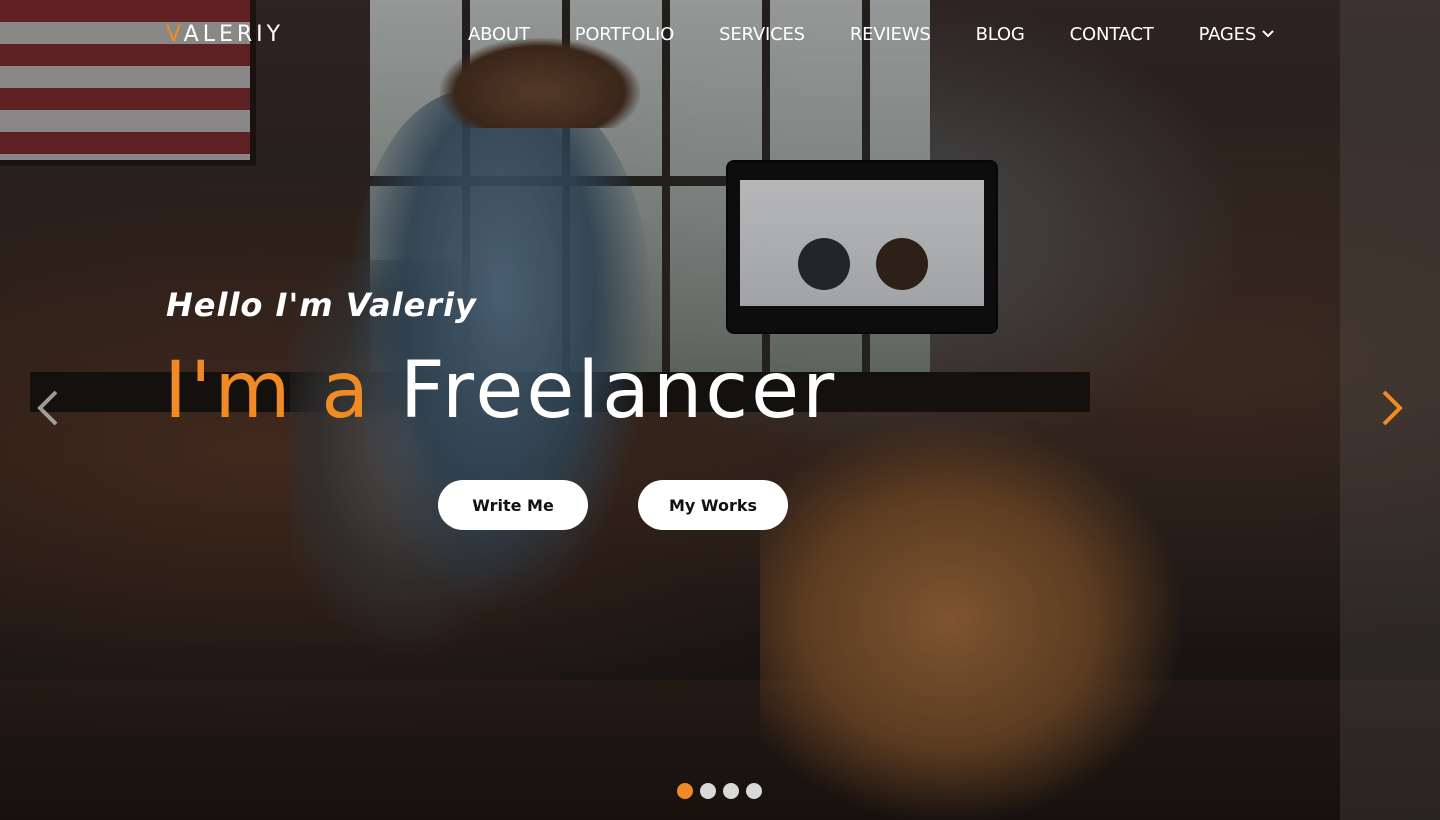 Image resolution: width=1440 pixels, height=820 pixels. Describe the element at coordinates (234, 34) in the screenshot. I see `logo-rest: ALERIY` at that location.